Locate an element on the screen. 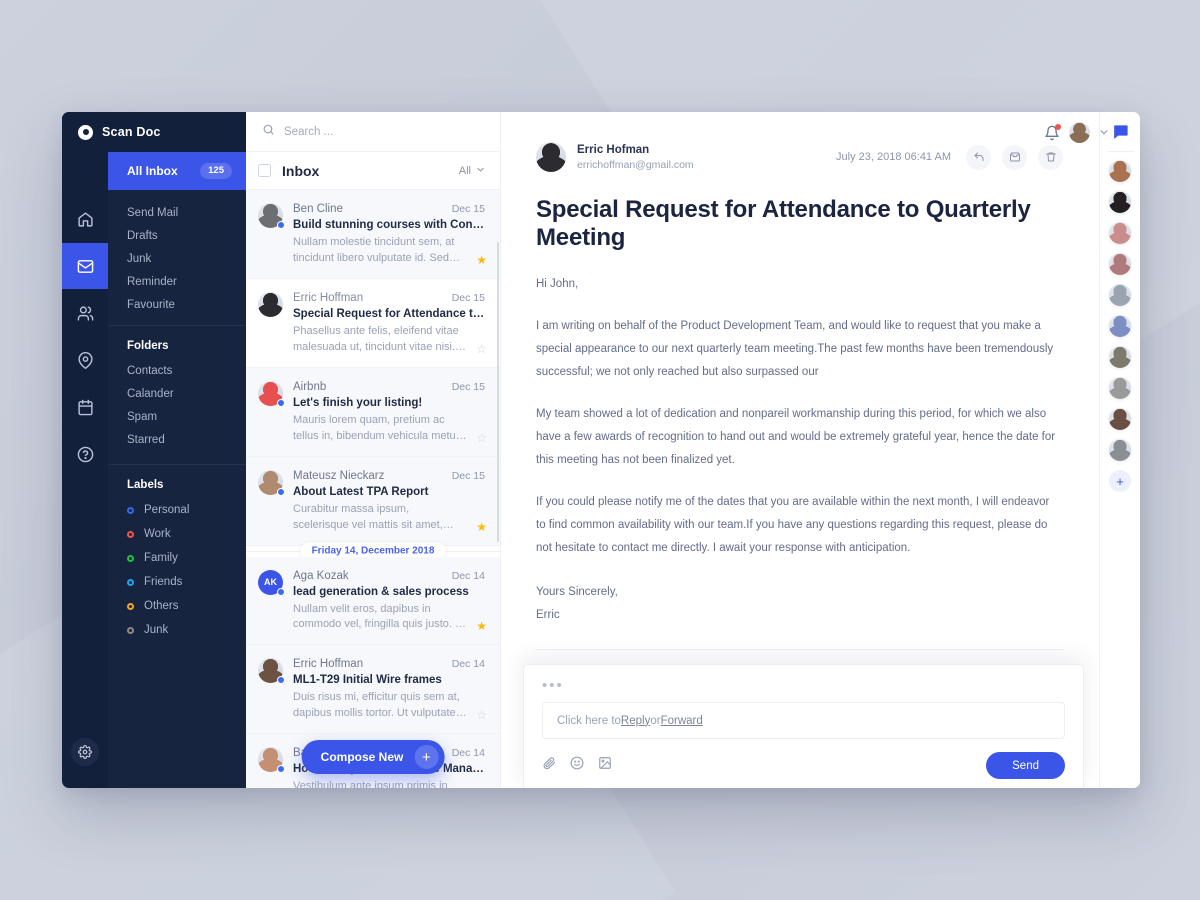 This screenshot has width=1200, height=900. emoji-icon is located at coordinates (577, 765).